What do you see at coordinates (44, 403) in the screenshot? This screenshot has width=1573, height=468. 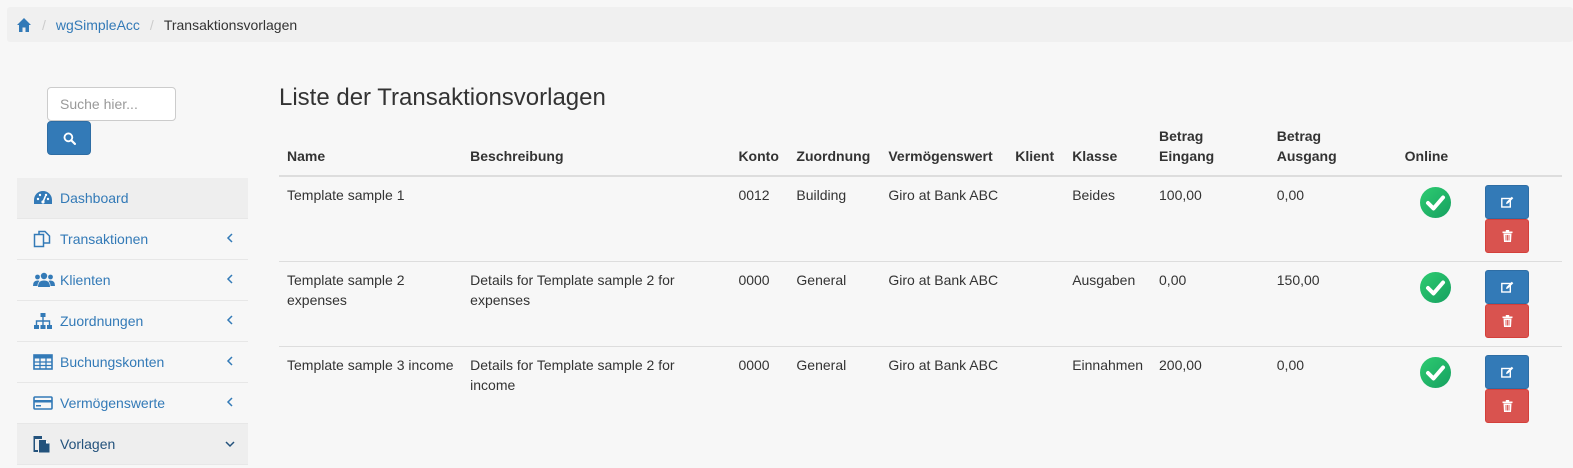 I see `credit-card-icon` at bounding box center [44, 403].